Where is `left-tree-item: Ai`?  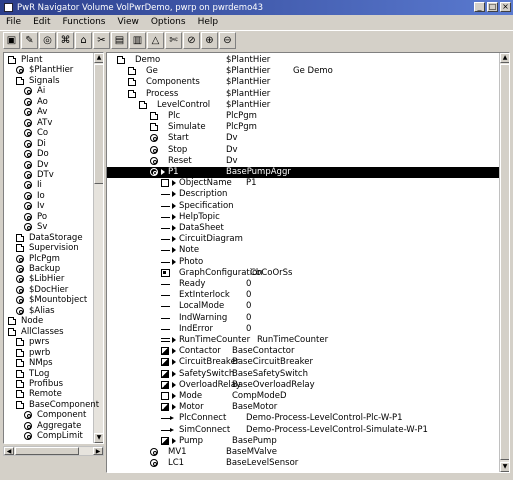 left-tree-item: Ai is located at coordinates (49, 91).